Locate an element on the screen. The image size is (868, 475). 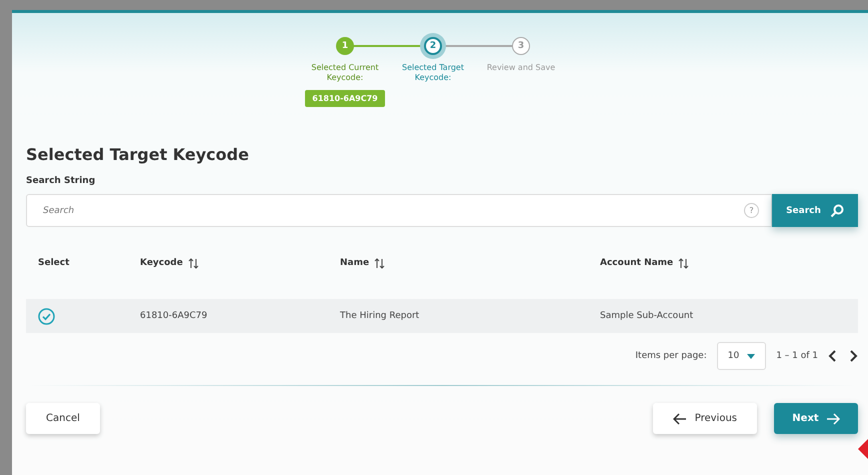
step-label: Selected Current Keycode: is located at coordinates (345, 73).